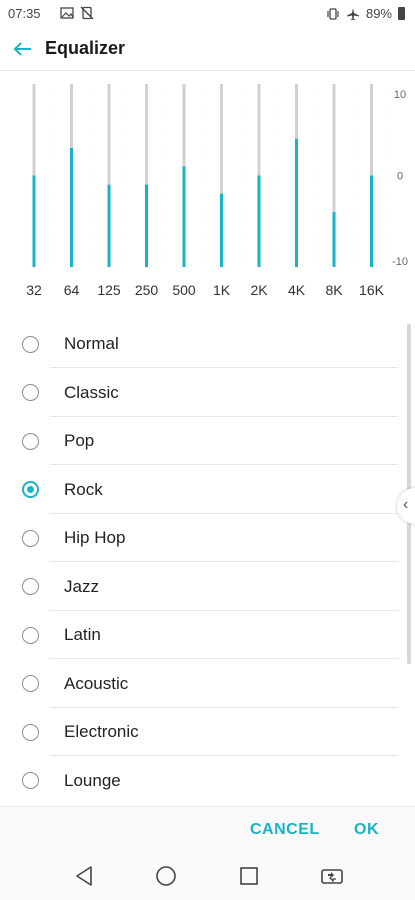  Describe the element at coordinates (334, 290) in the screenshot. I see `eq-band-label-8K: 8K` at that location.